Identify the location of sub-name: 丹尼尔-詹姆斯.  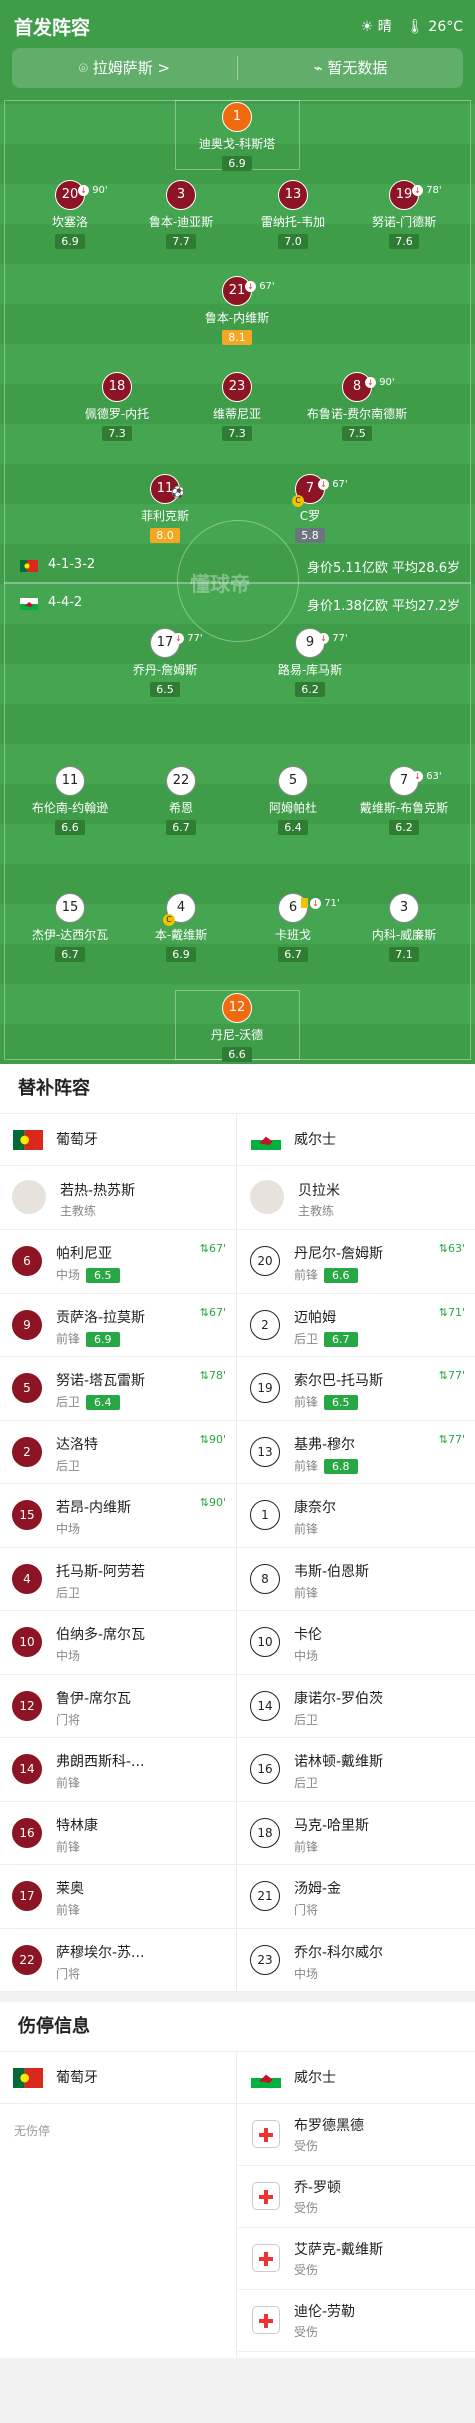
(339, 1254).